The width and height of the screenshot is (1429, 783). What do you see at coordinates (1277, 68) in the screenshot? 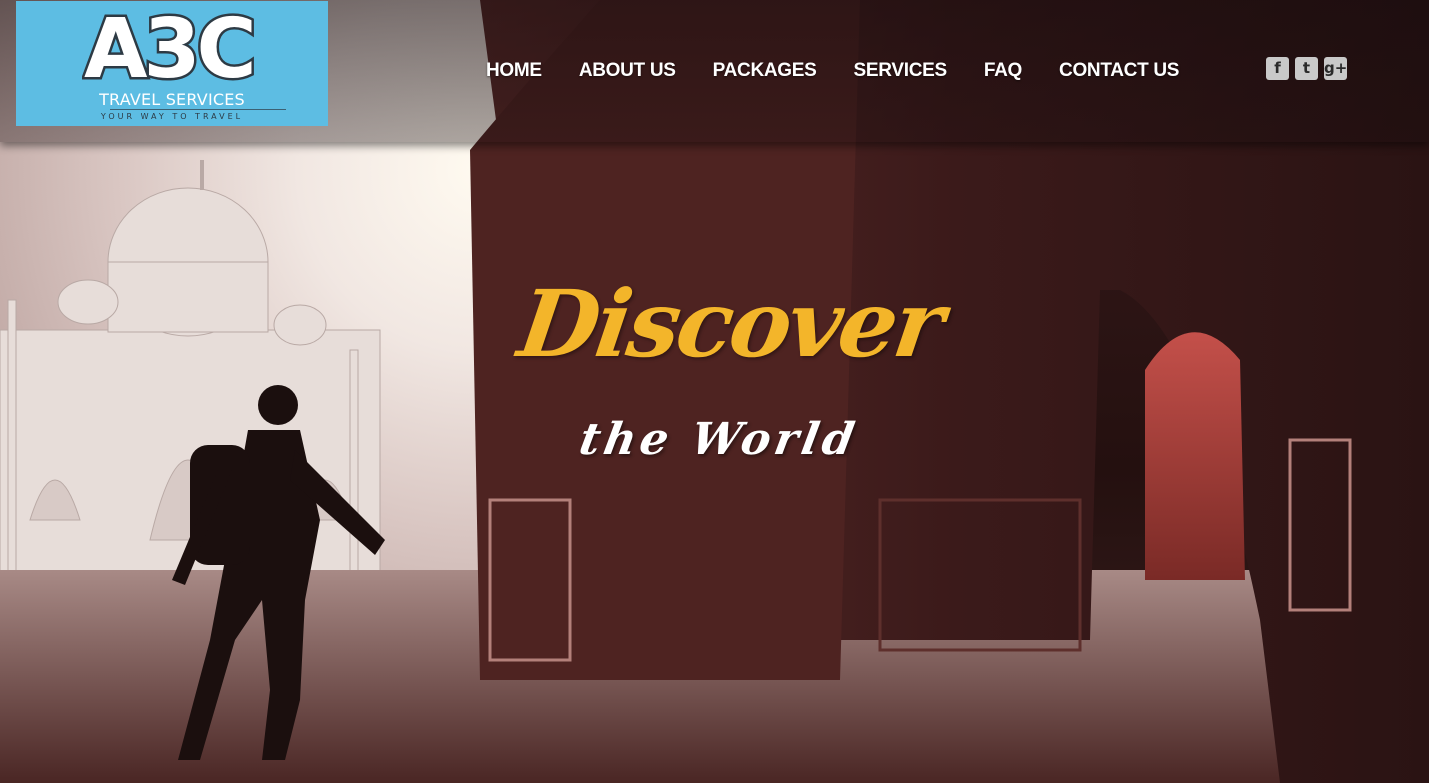
I see `facebook-icon: f` at bounding box center [1277, 68].